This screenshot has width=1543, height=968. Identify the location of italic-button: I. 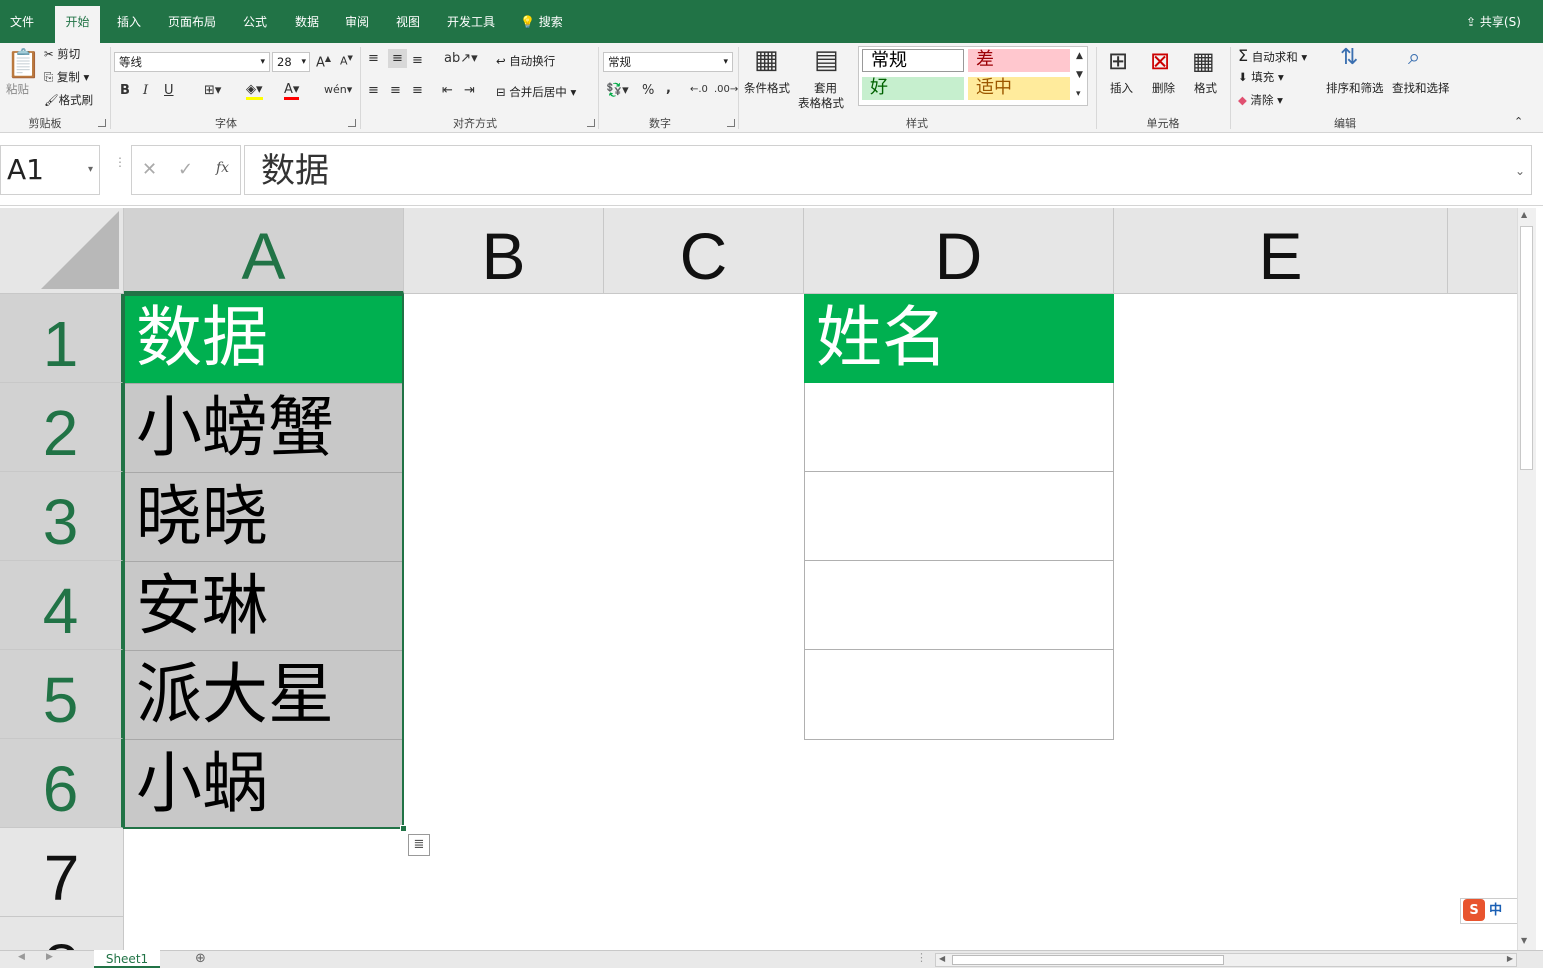
(145, 90).